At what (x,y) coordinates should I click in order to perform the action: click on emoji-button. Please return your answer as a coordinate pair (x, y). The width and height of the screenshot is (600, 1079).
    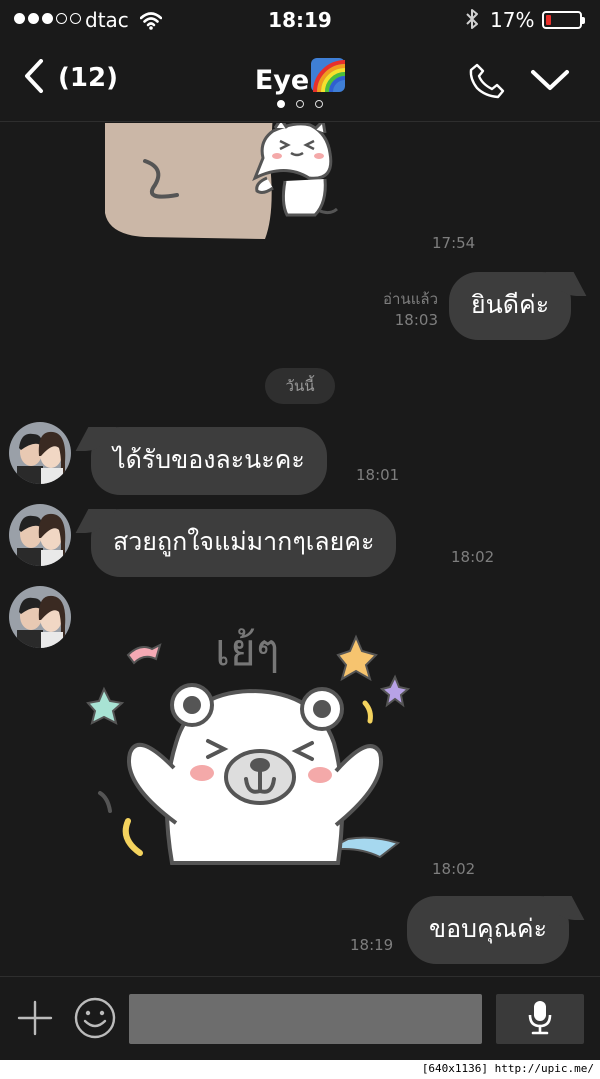
    Looking at the image, I should click on (95, 1020).